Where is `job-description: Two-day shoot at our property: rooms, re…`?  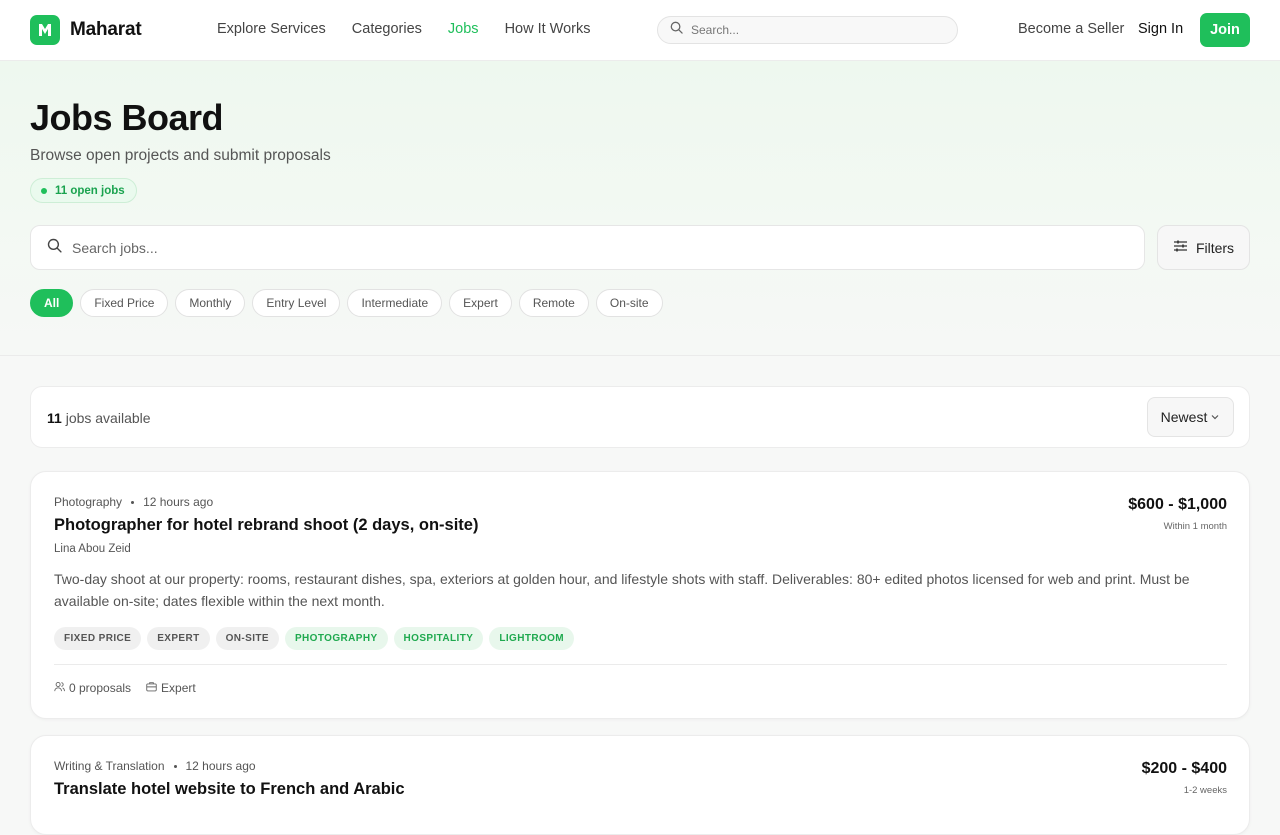 job-description: Two-day shoot at our property: rooms, re… is located at coordinates (622, 590).